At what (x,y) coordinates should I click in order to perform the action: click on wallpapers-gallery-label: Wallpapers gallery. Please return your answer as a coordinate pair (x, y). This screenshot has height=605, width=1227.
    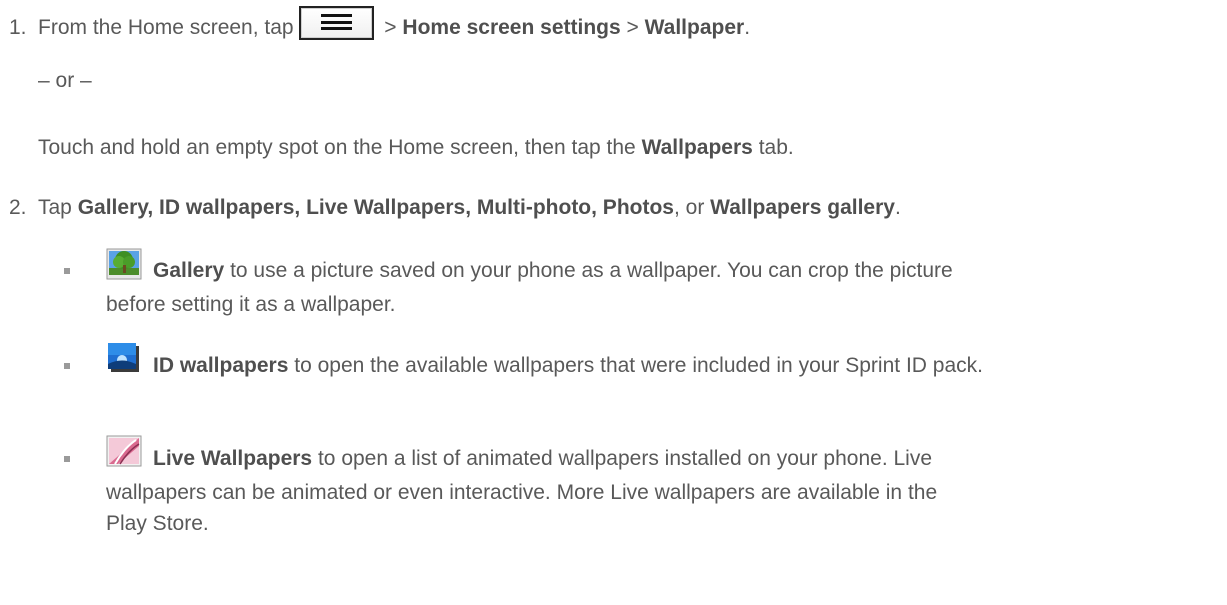
    Looking at the image, I should click on (802, 207).